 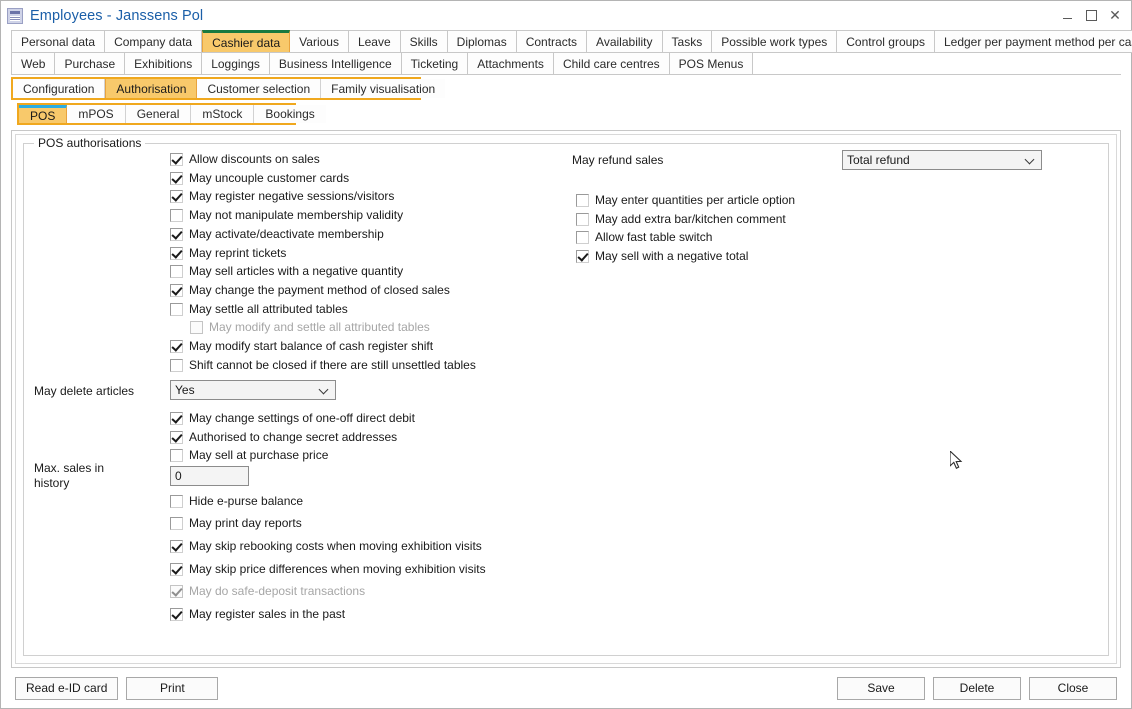 I want to click on tab-configuration: Configuration, so click(x=59, y=88).